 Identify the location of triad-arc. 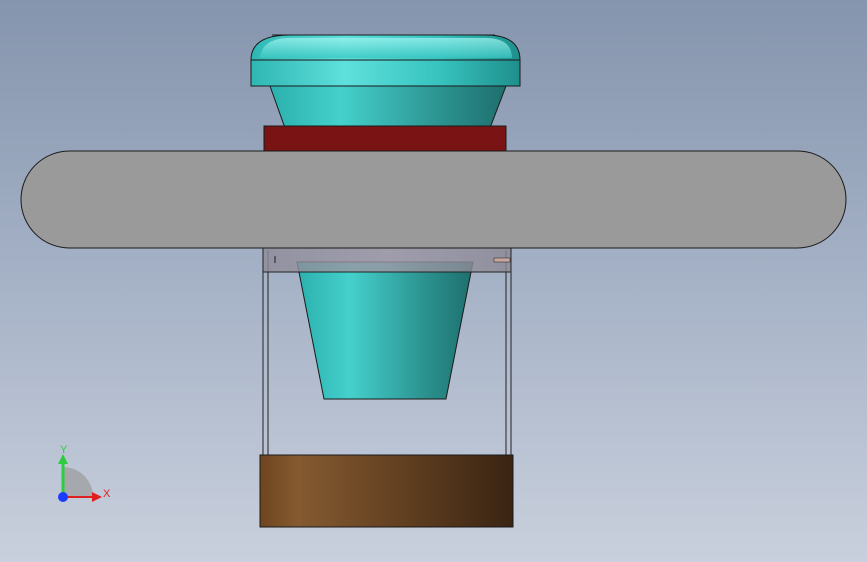
(78, 482).